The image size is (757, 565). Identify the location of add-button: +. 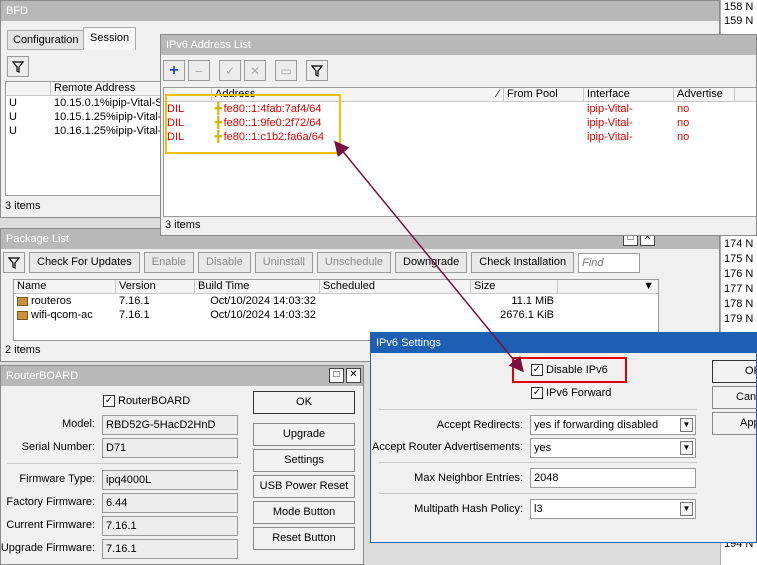
(174, 70).